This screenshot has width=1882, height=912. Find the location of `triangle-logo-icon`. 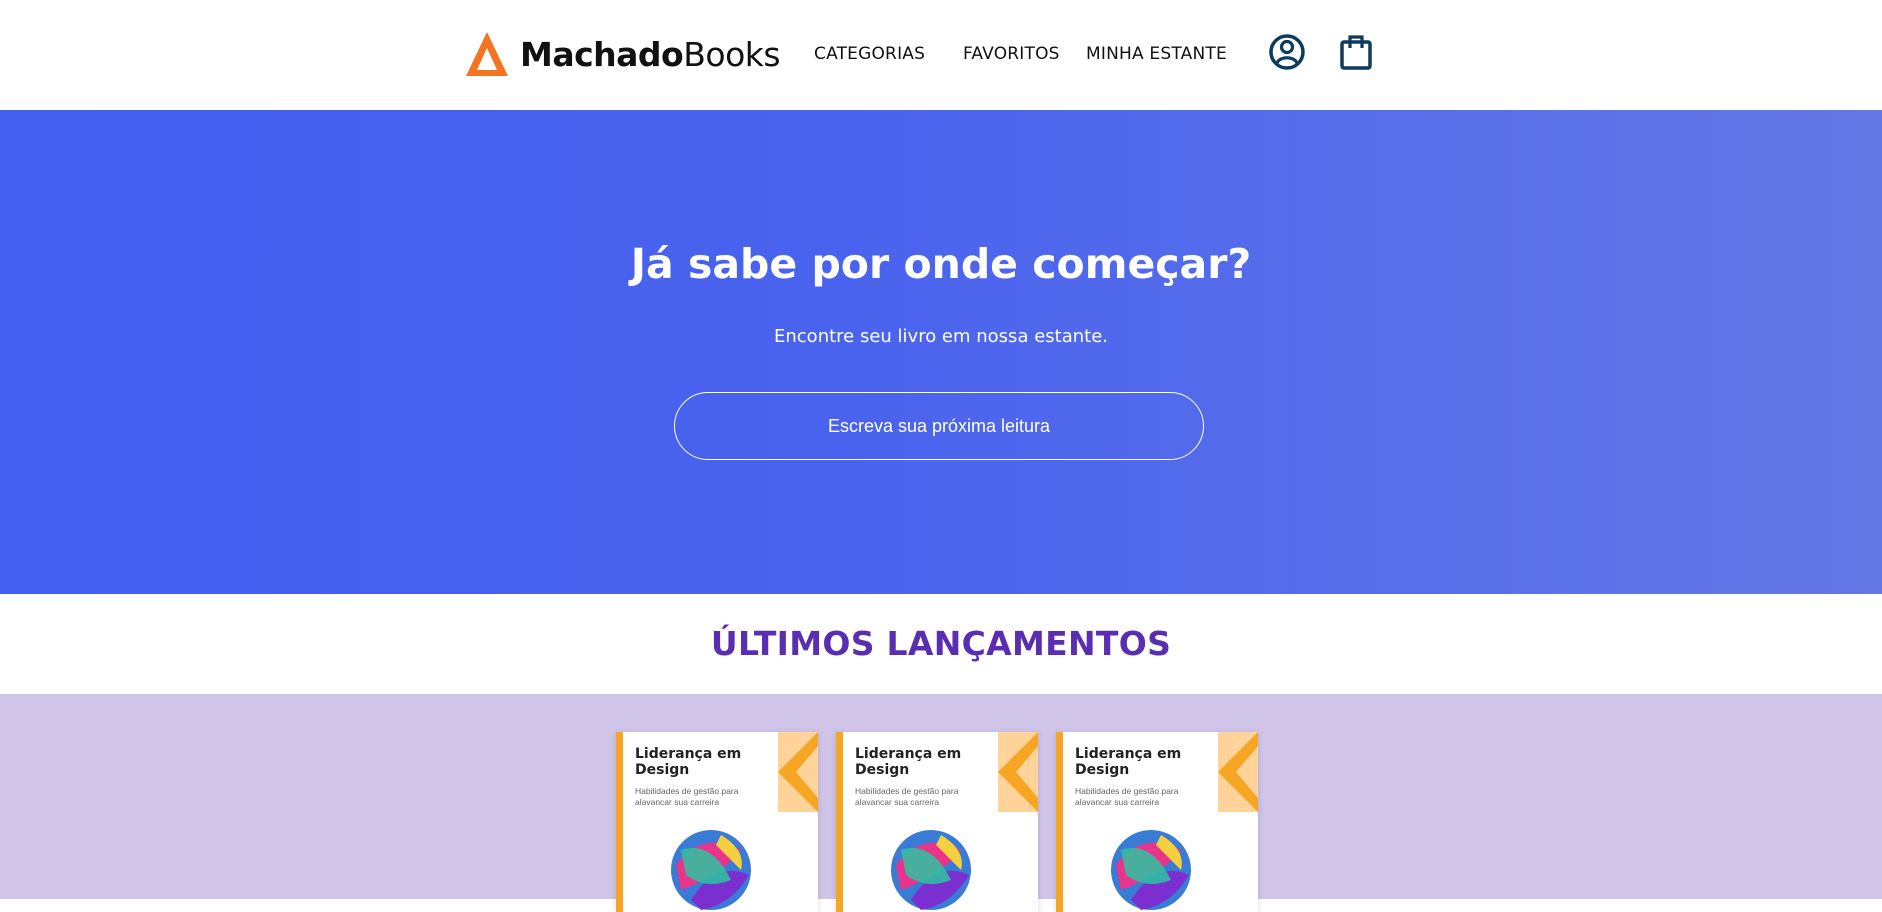

triangle-logo-icon is located at coordinates (487, 54).